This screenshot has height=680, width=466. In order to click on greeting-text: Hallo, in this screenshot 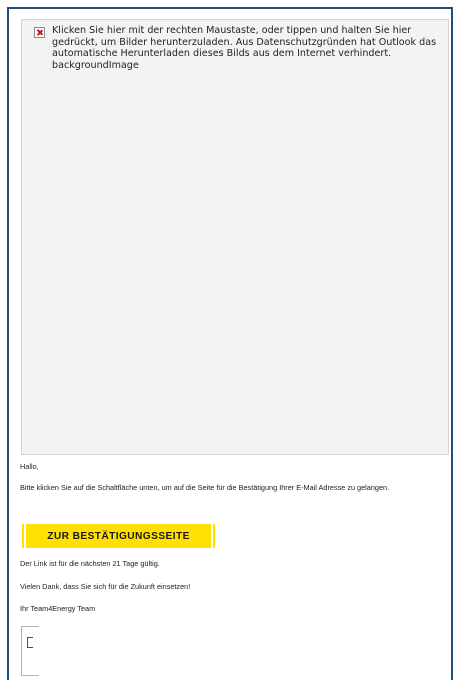, I will do `click(29, 466)`.